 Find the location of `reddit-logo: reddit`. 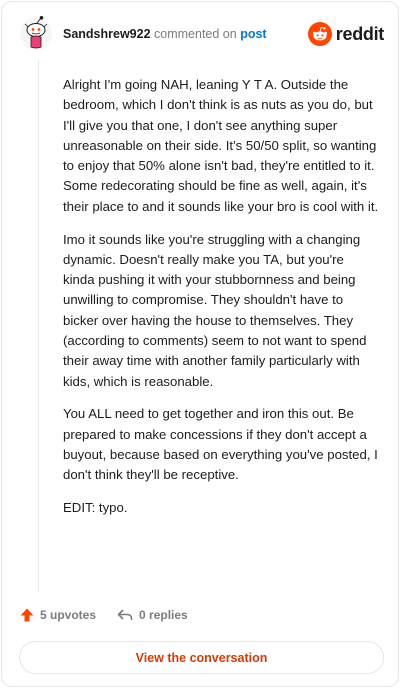

reddit-logo: reddit is located at coordinates (346, 34).